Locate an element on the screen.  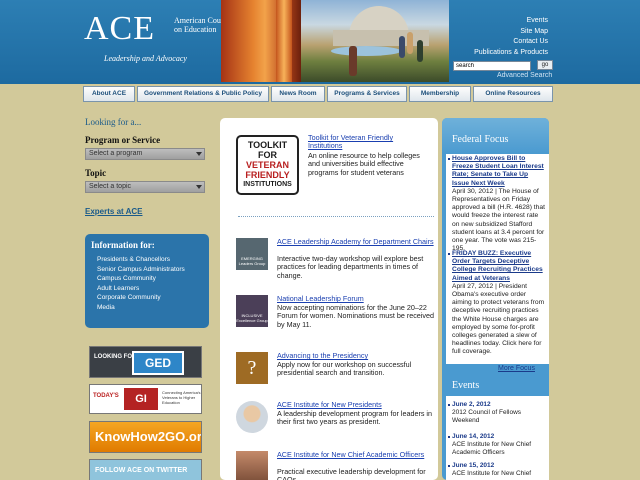
info-link-corporate: Corporate Community is located at coordinates (147, 298).